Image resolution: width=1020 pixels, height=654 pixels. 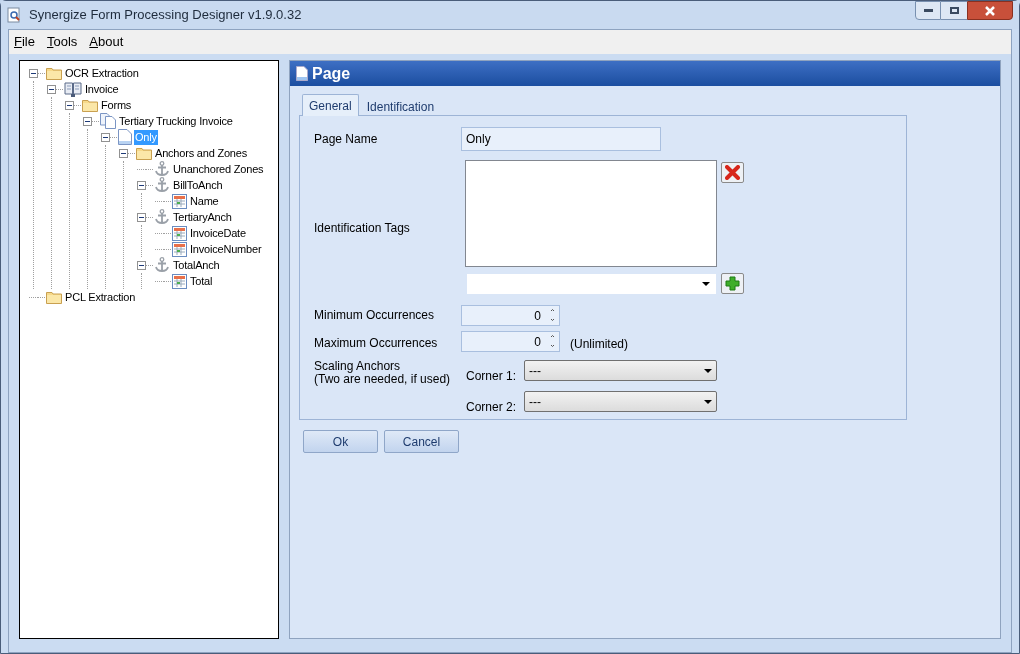 I want to click on menu-item: About, so click(x=106, y=42).